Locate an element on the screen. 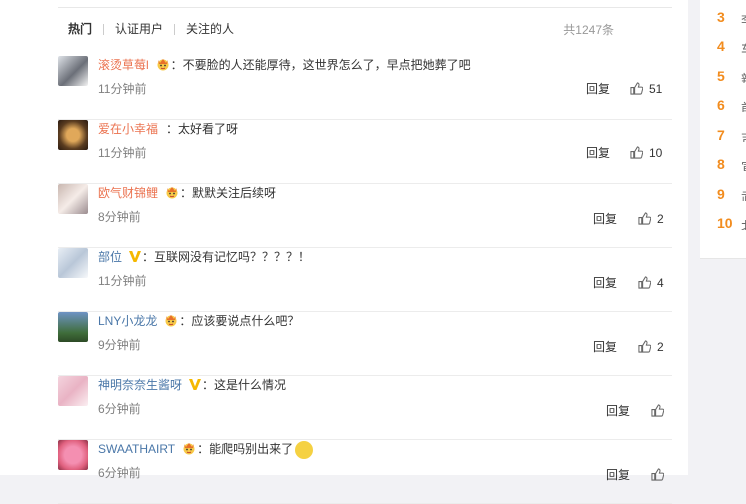 This screenshot has height=504, width=746. rank-number: 6 is located at coordinates (721, 105).